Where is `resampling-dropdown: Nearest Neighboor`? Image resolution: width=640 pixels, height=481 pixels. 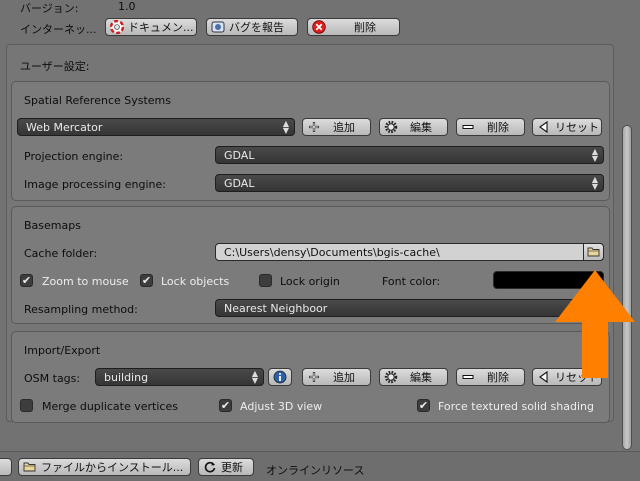 resampling-dropdown: Nearest Neighboor is located at coordinates (409, 308).